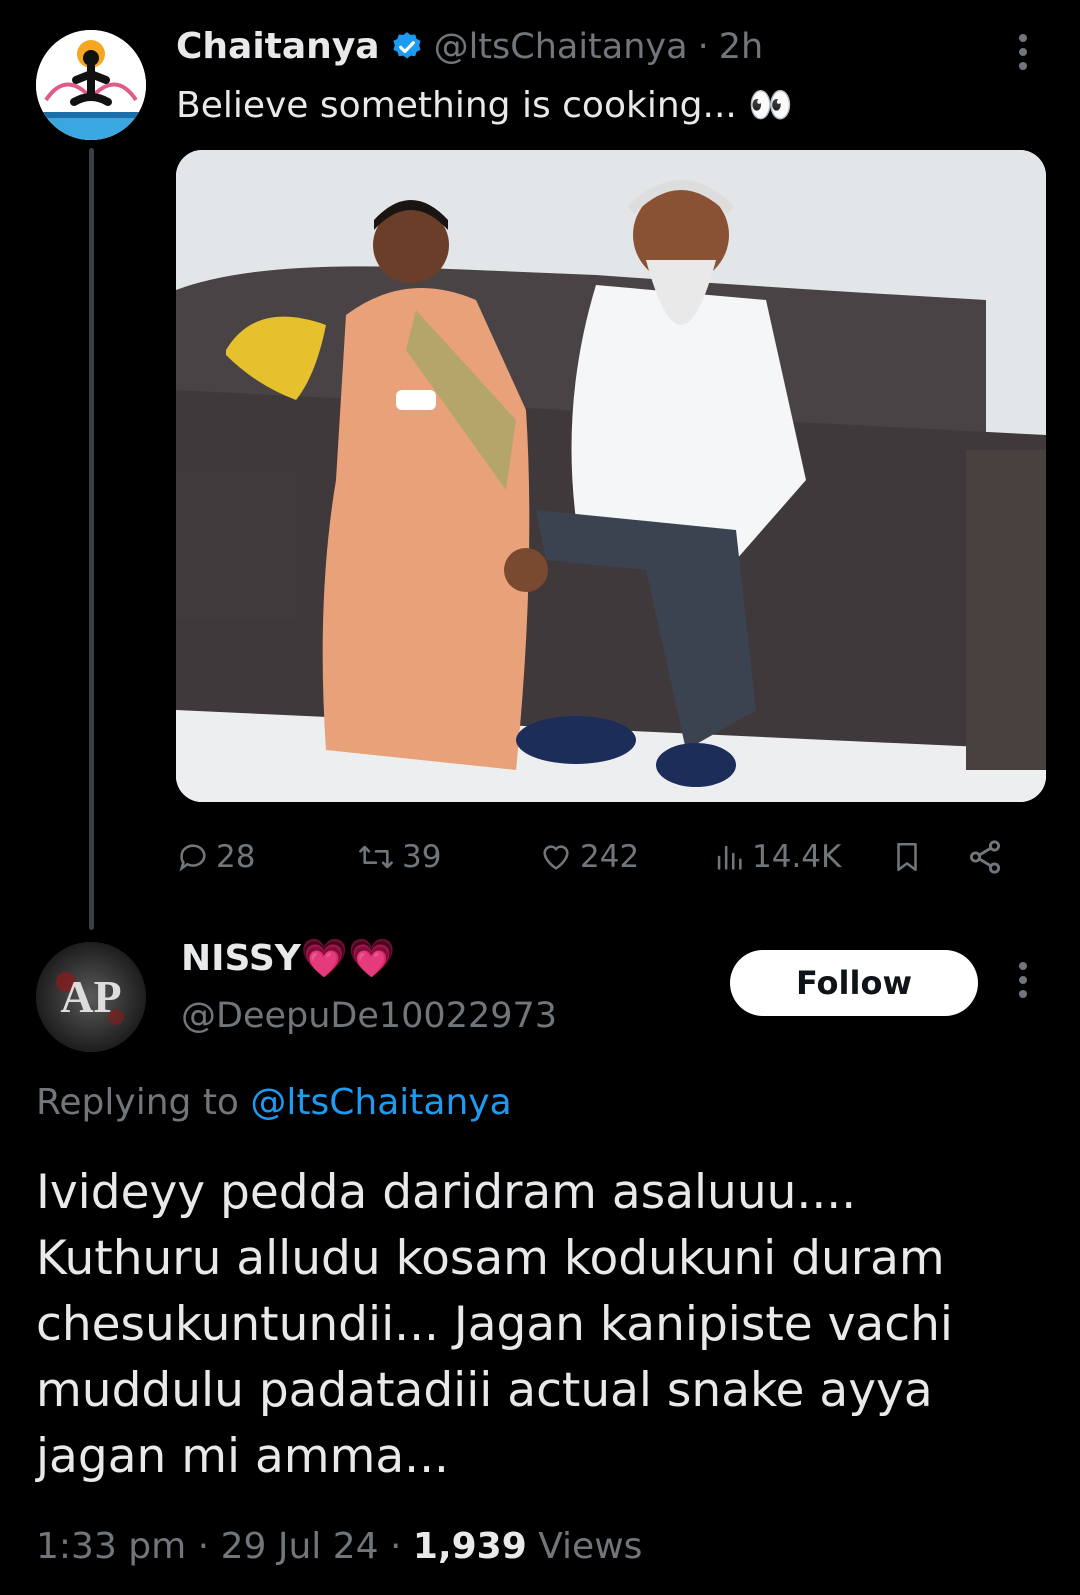 The image size is (1080, 1595). I want to click on reply-author-name: NISSY, so click(241, 958).